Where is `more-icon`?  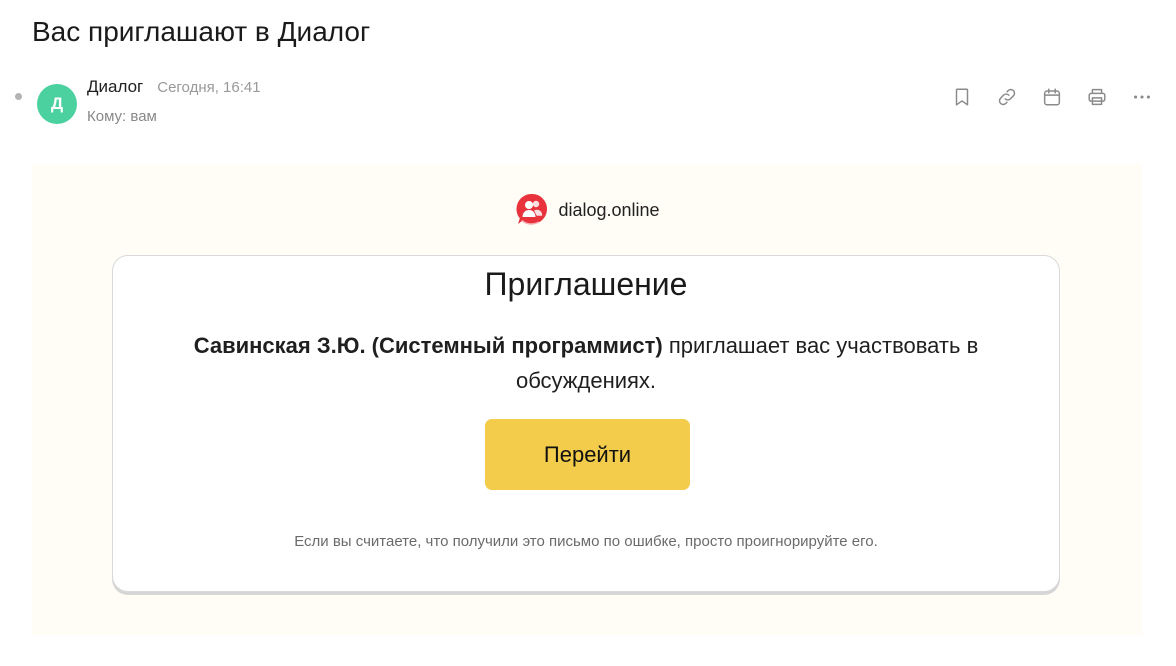
more-icon is located at coordinates (1142, 97).